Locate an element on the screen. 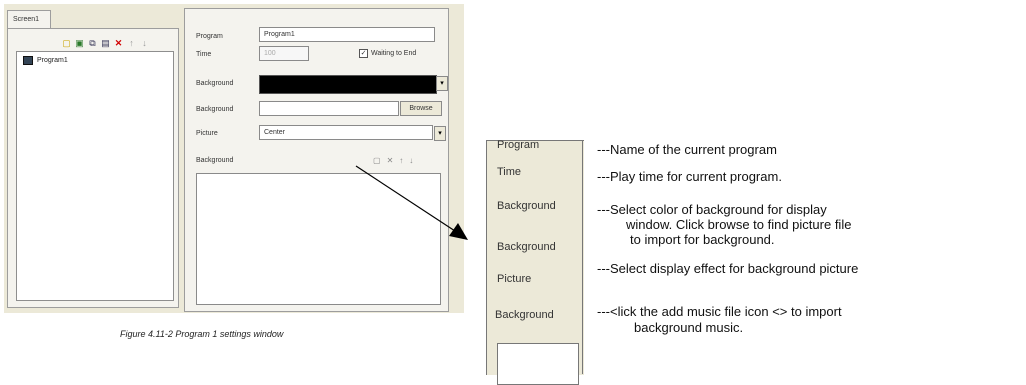 This screenshot has height=385, width=1026. time-input: 100 is located at coordinates (284, 53).